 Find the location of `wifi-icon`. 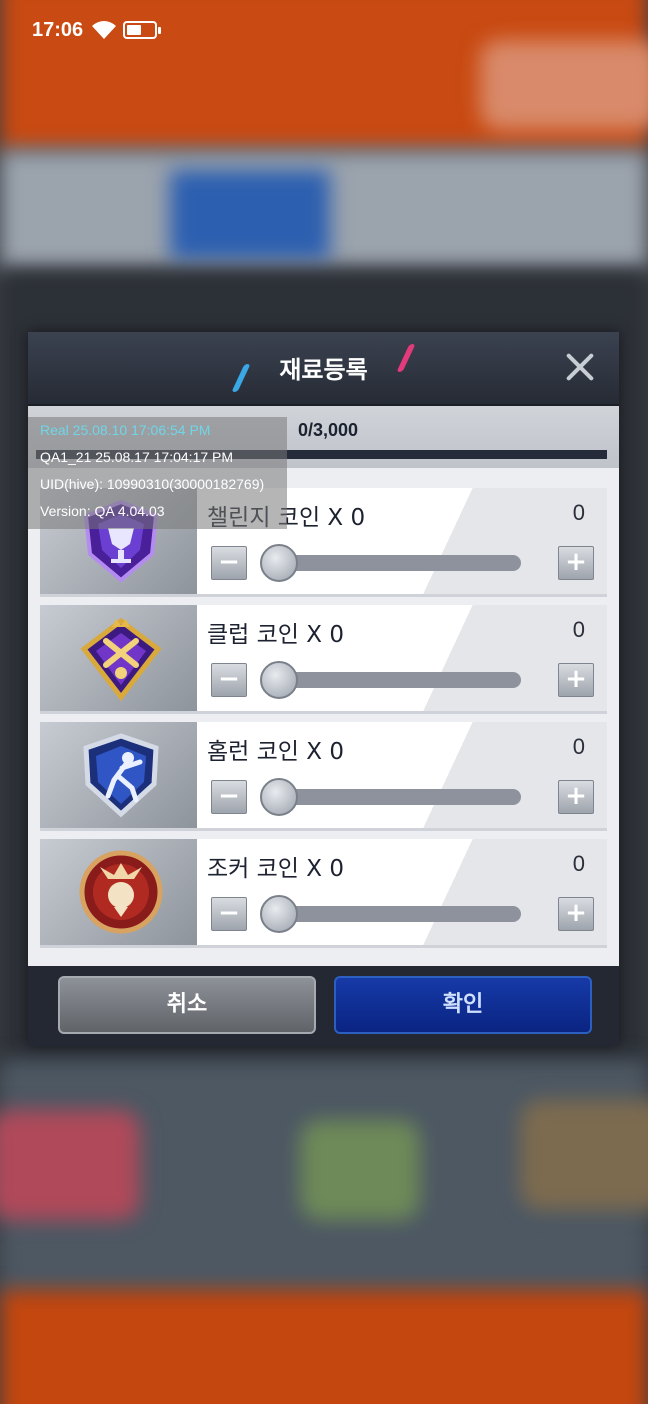

wifi-icon is located at coordinates (104, 30).